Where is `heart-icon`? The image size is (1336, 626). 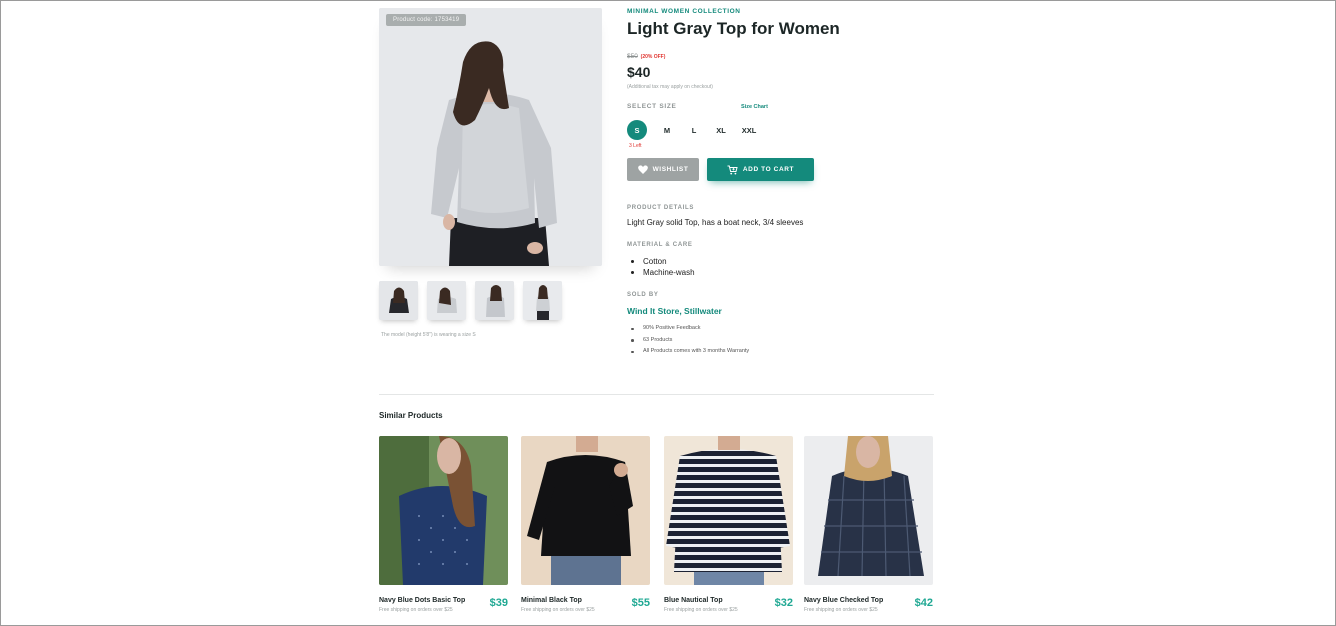 heart-icon is located at coordinates (642, 169).